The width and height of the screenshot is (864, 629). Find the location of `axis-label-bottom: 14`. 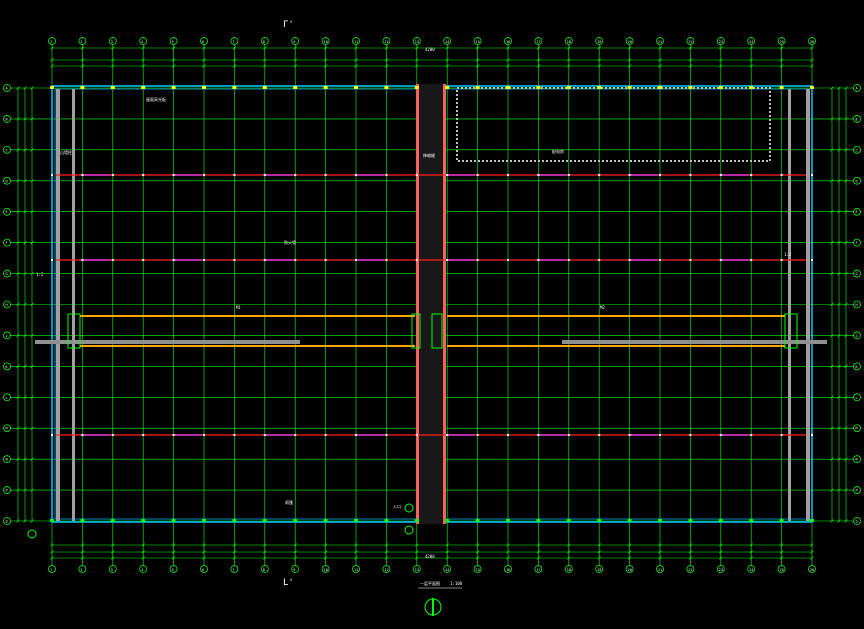

axis-label-bottom: 14 is located at coordinates (447, 570).